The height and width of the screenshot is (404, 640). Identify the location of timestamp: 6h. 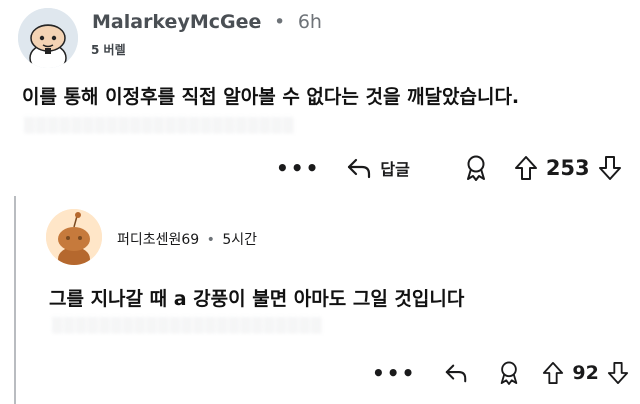
(310, 22).